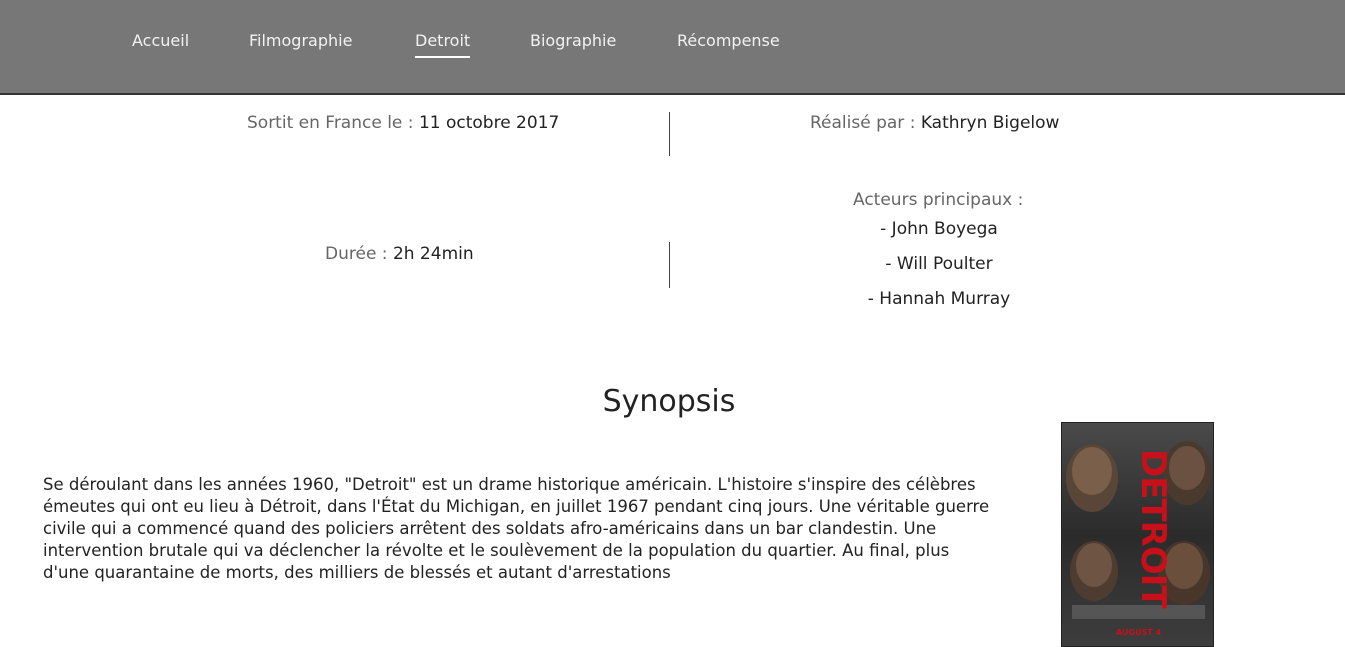 The width and height of the screenshot is (1345, 647). I want to click on nav-accueil: Accueil, so click(160, 40).